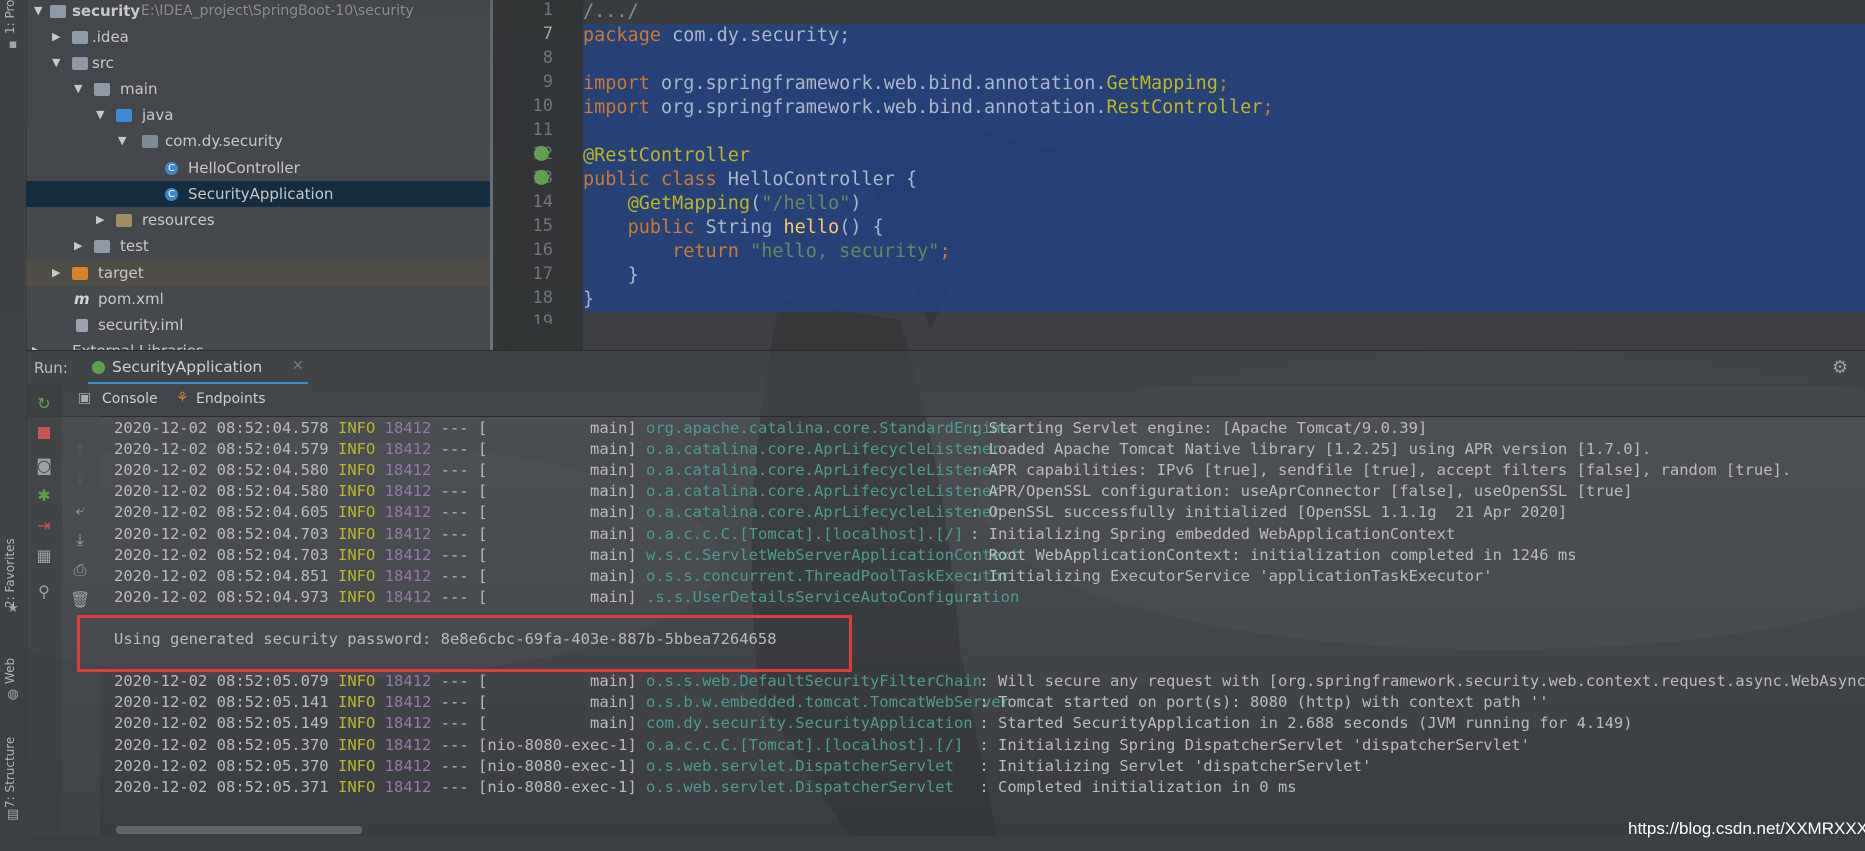 Image resolution: width=1865 pixels, height=851 pixels. I want to click on tab-console: ▣ Console, so click(123, 400).